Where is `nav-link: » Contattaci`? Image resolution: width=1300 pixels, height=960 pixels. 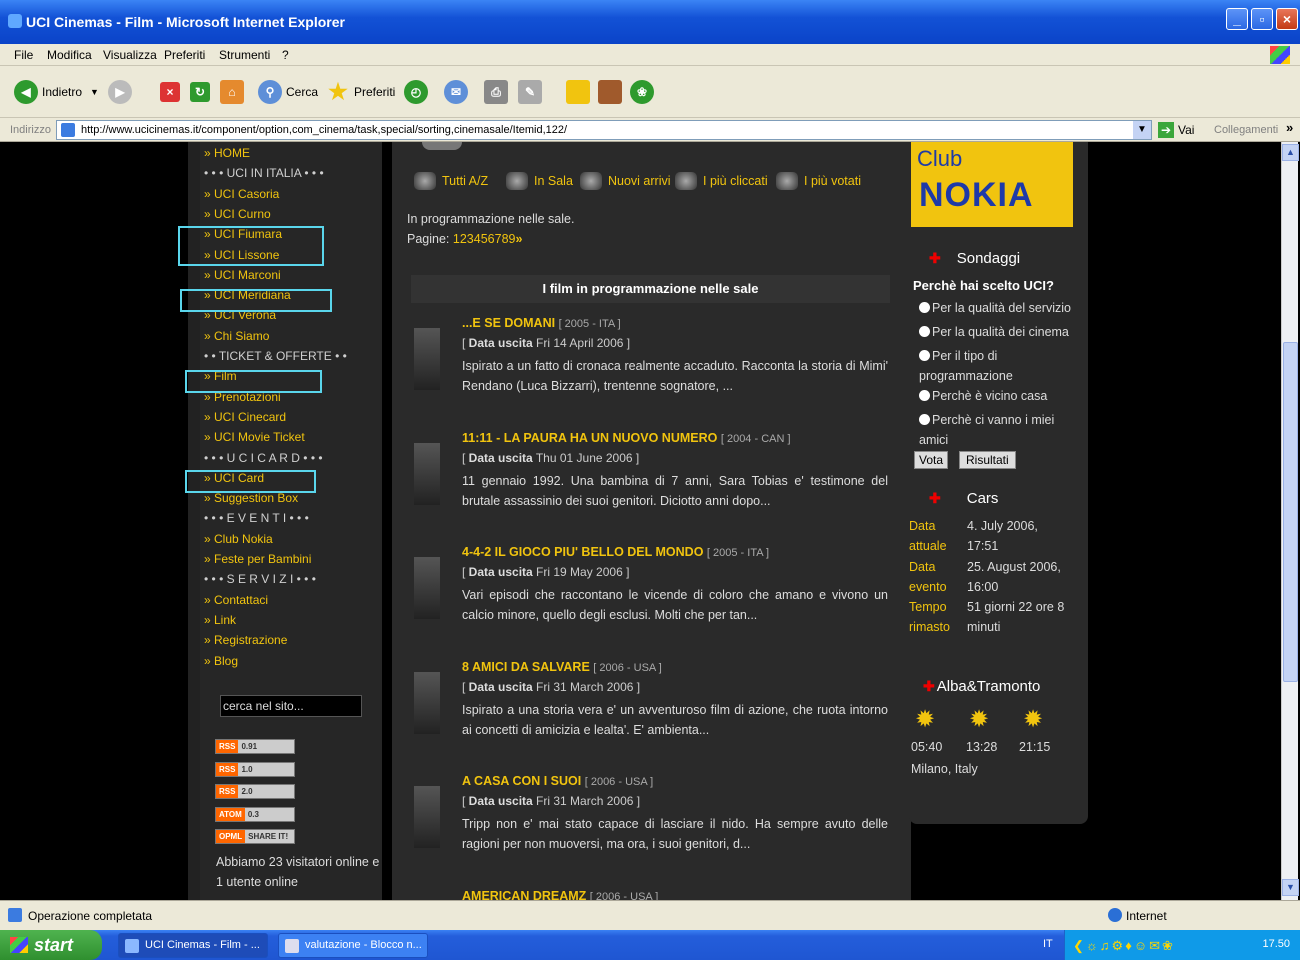 nav-link: » Contattaci is located at coordinates (236, 600).